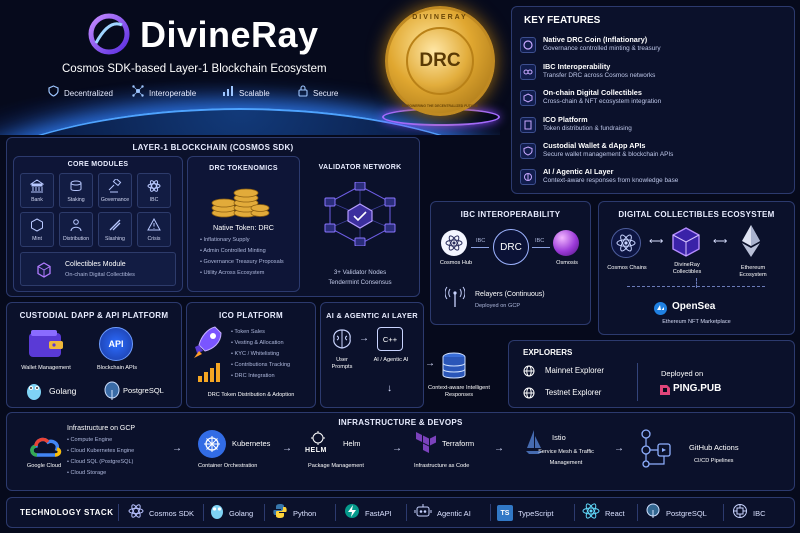 This screenshot has height=533, width=800. I want to click on tech-stack-title: TECHNOLOGY STACK, so click(67, 512).